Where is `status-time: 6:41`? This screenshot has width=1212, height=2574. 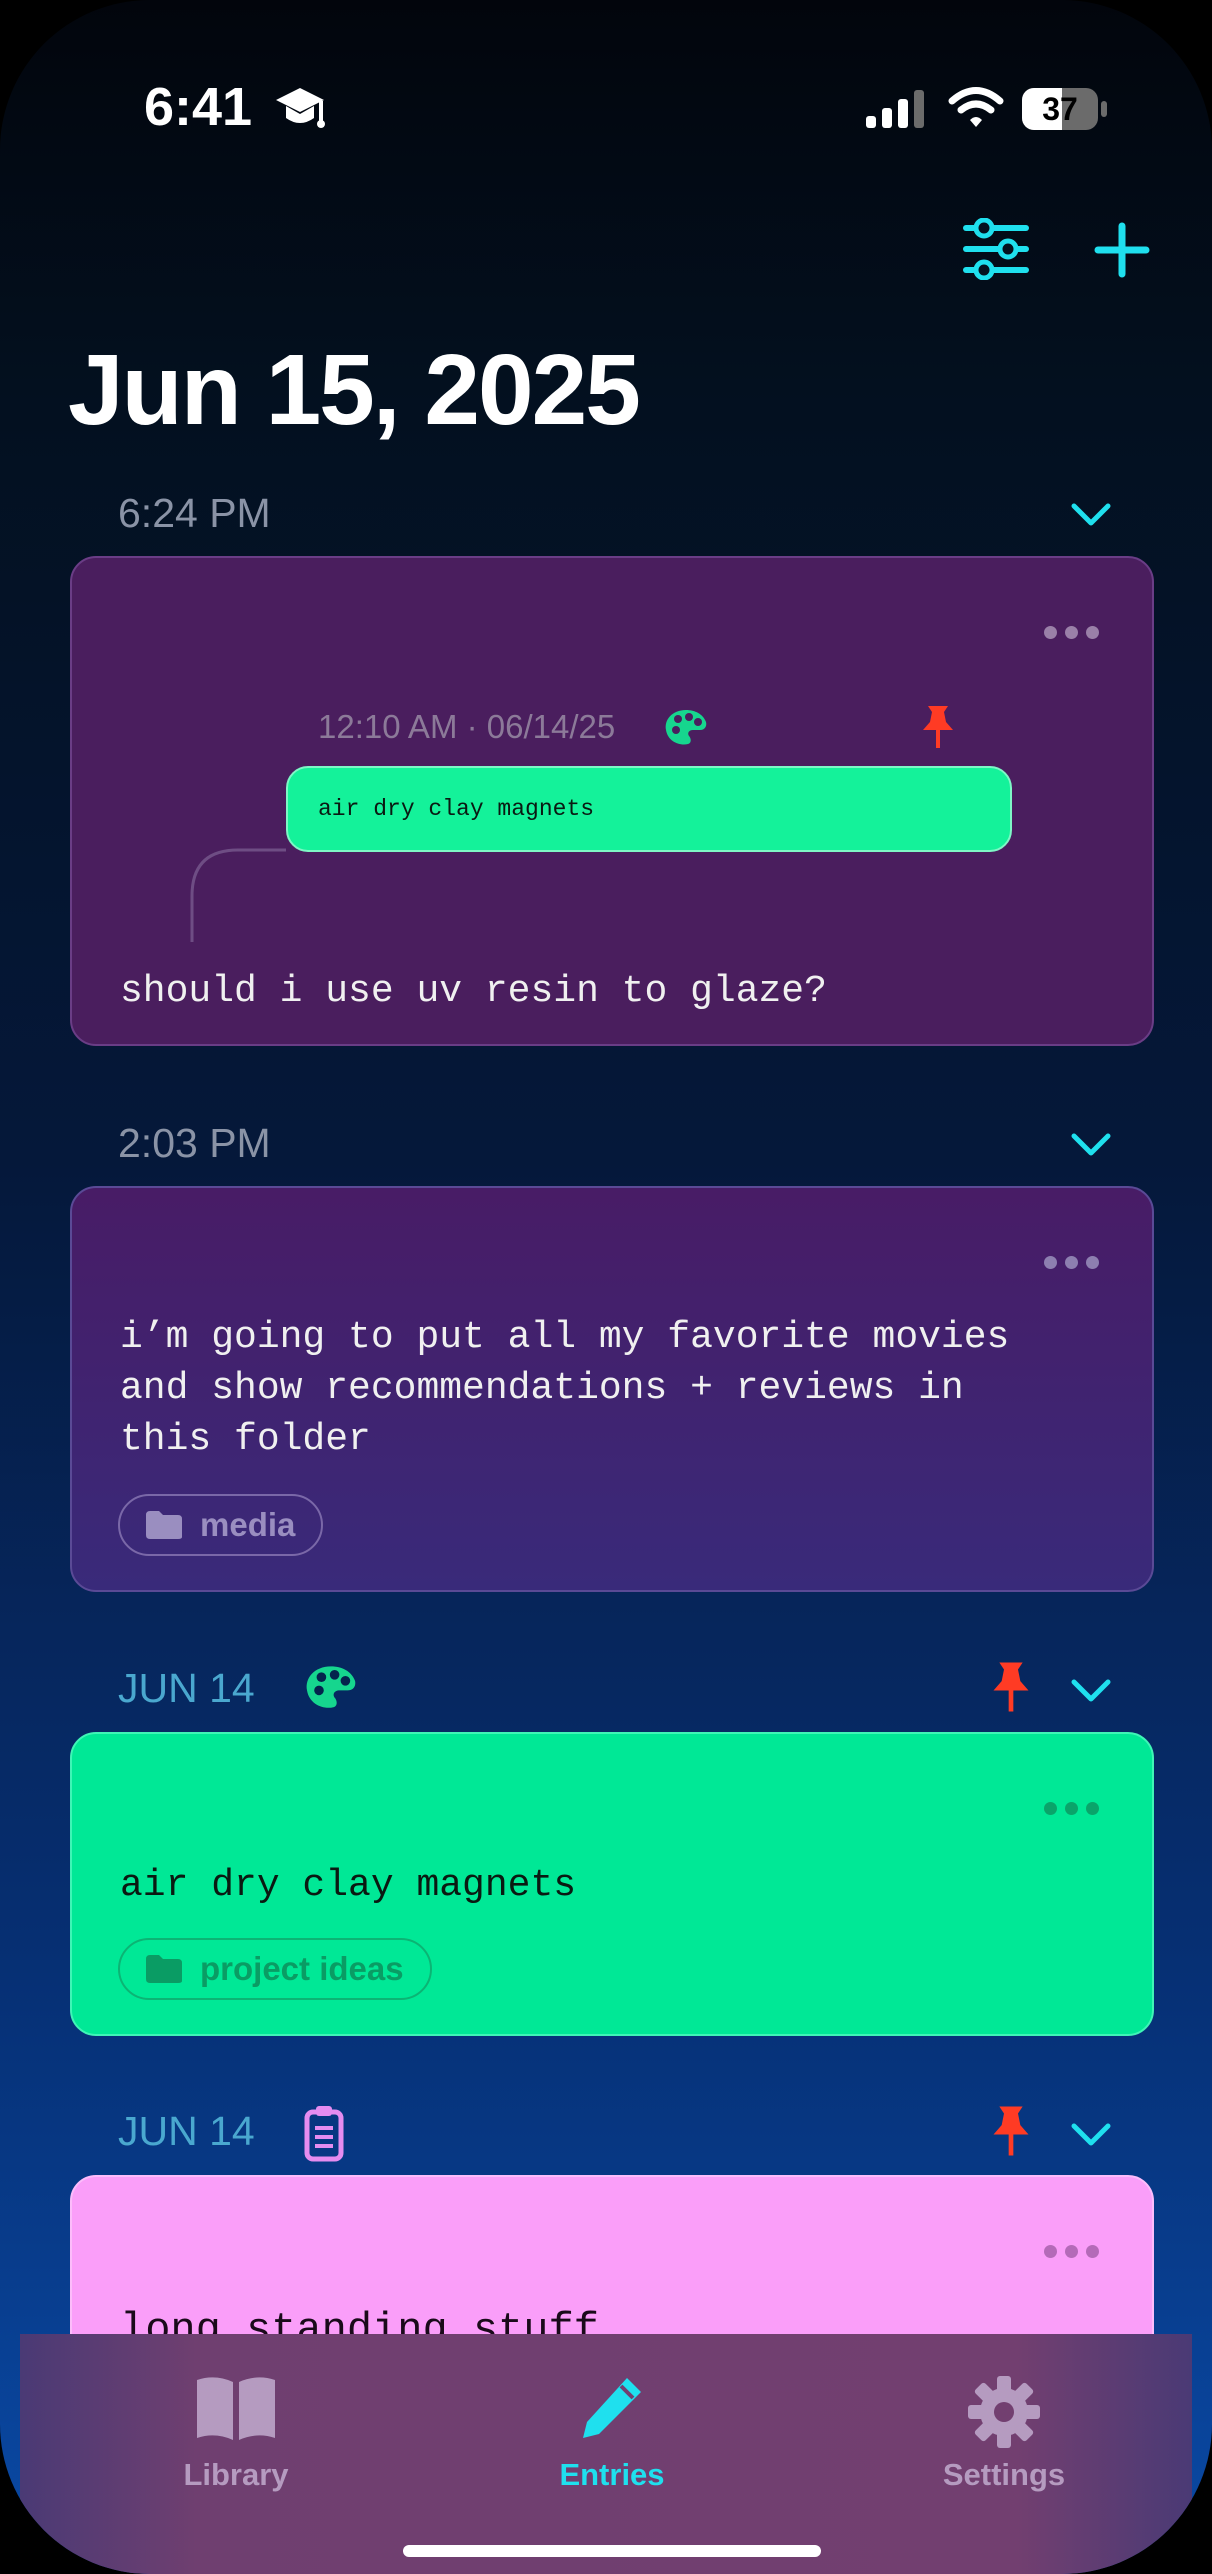
status-time: 6:41 is located at coordinates (198, 107).